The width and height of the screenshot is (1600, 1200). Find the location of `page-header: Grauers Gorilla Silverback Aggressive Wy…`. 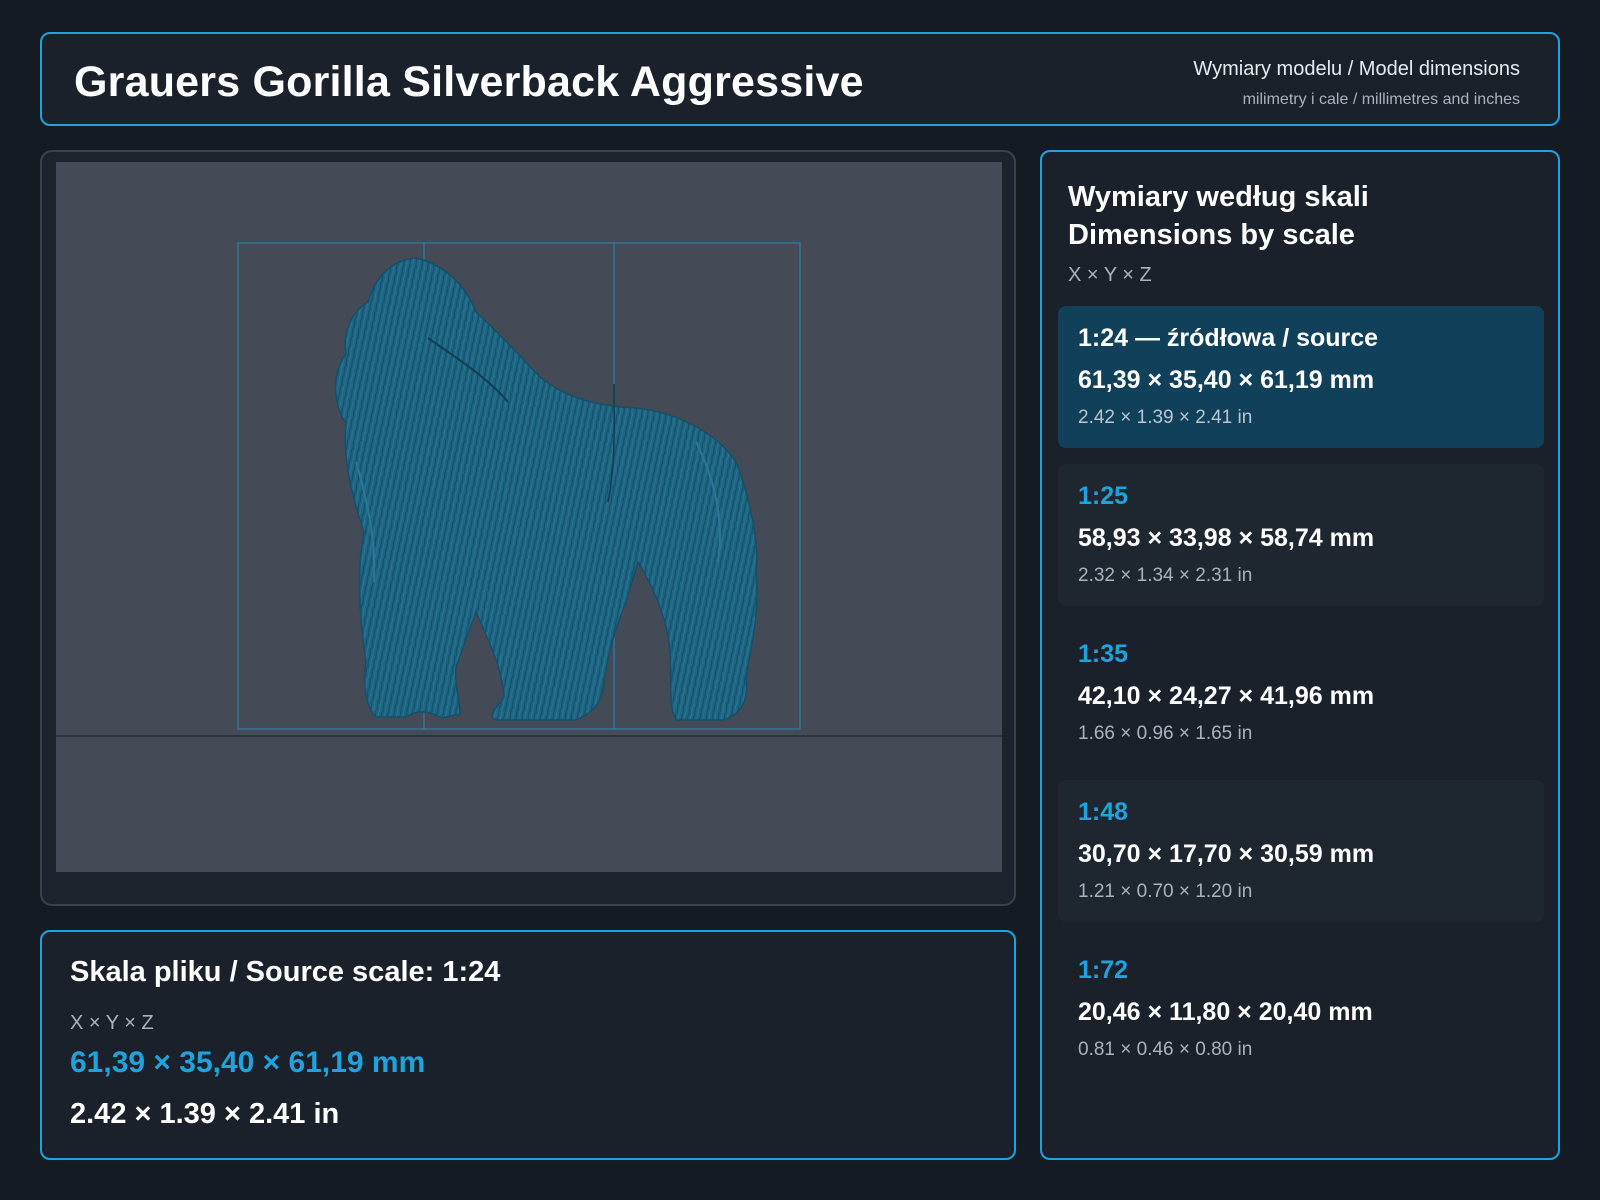

page-header: Grauers Gorilla Silverback Aggressive Wy… is located at coordinates (800, 79).